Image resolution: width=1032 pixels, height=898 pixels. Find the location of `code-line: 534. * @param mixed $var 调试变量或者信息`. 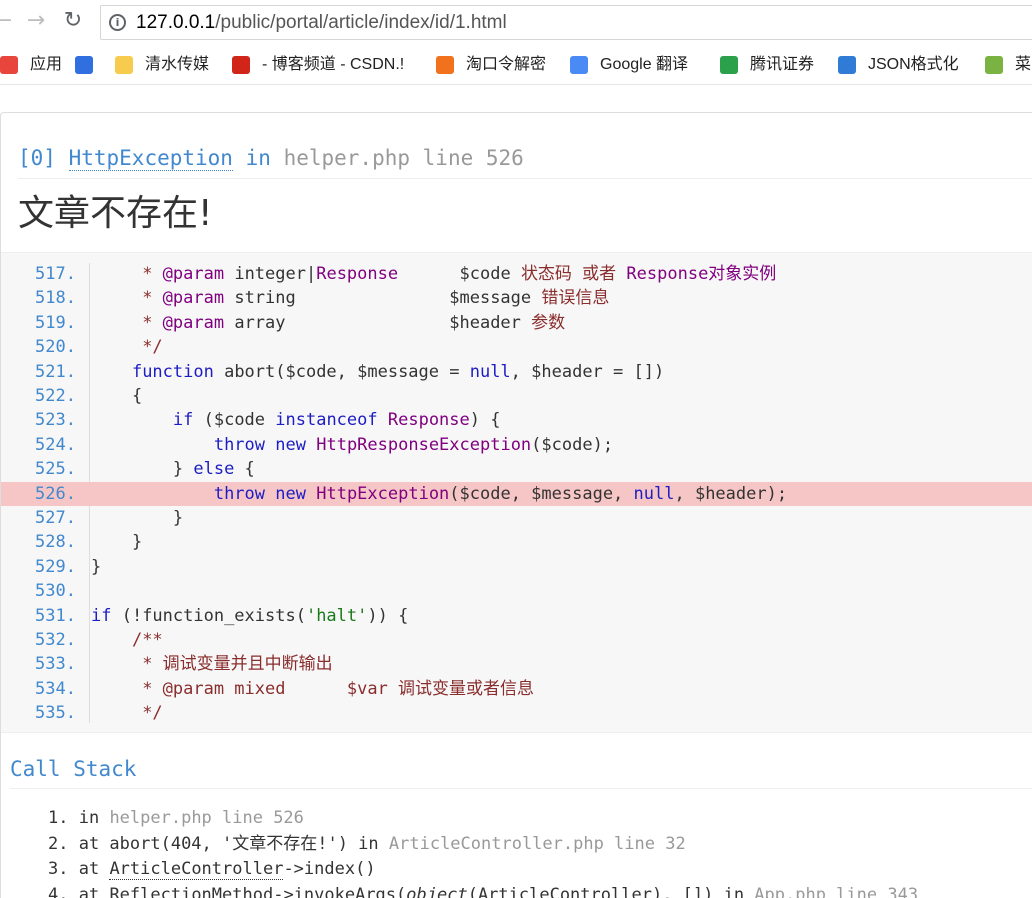

code-line: 534. * @param mixed $var 调试变量或者信息 is located at coordinates (516, 689).